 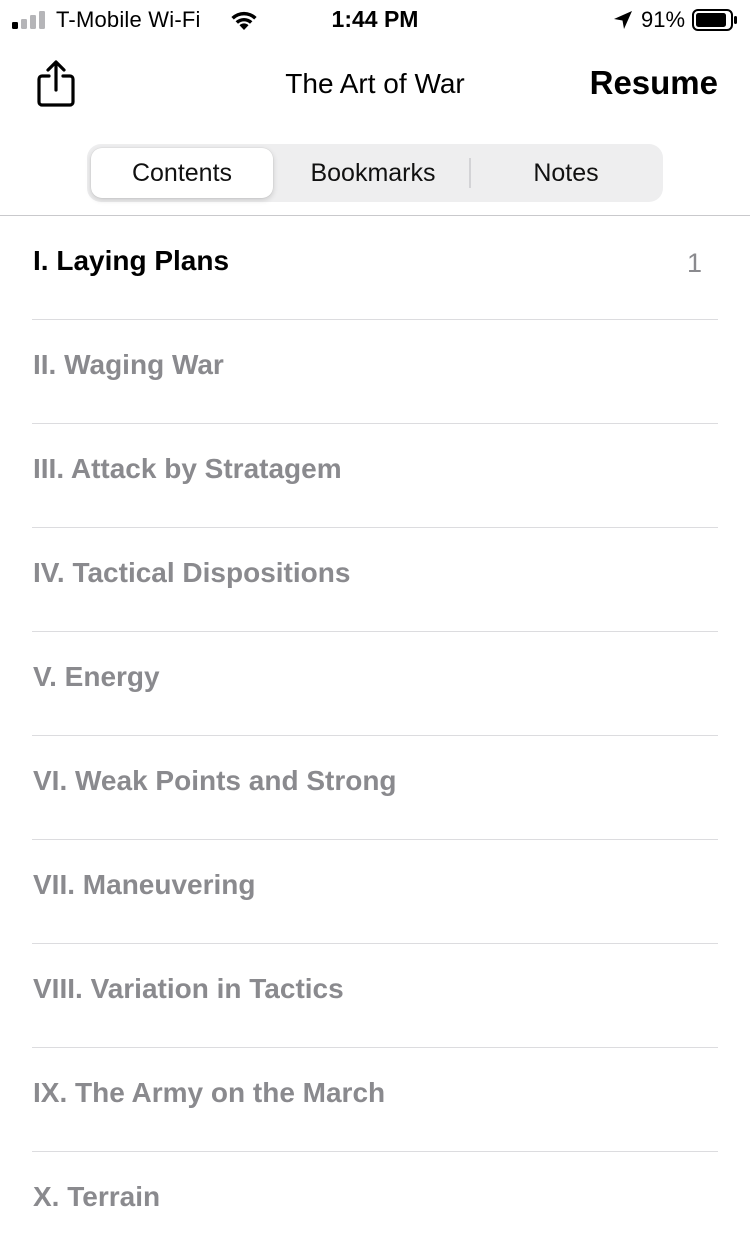 I want to click on tab-bookmarks: Bookmarks, so click(x=373, y=173).